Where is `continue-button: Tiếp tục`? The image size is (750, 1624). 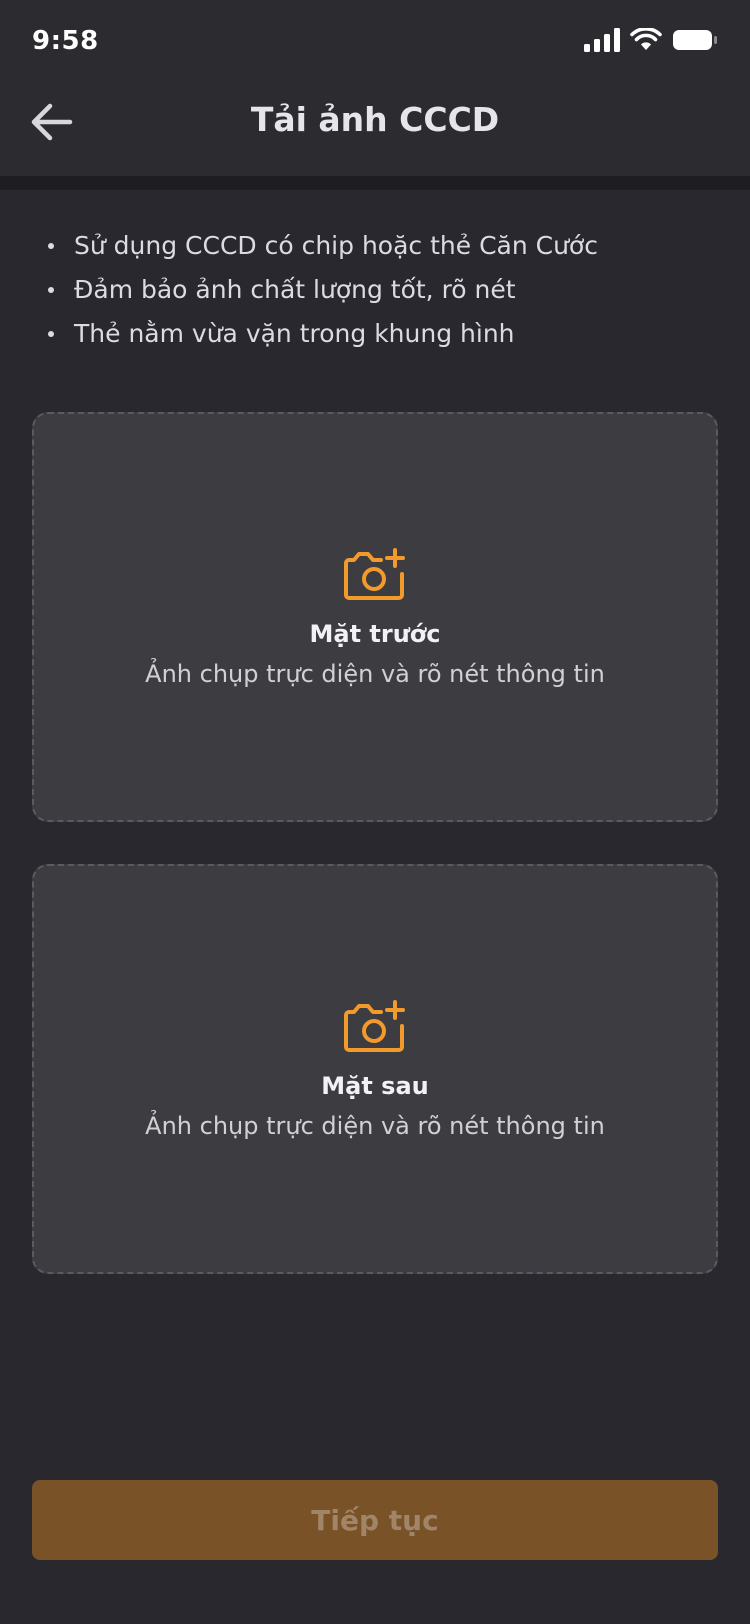
continue-button: Tiếp tục is located at coordinates (375, 1520).